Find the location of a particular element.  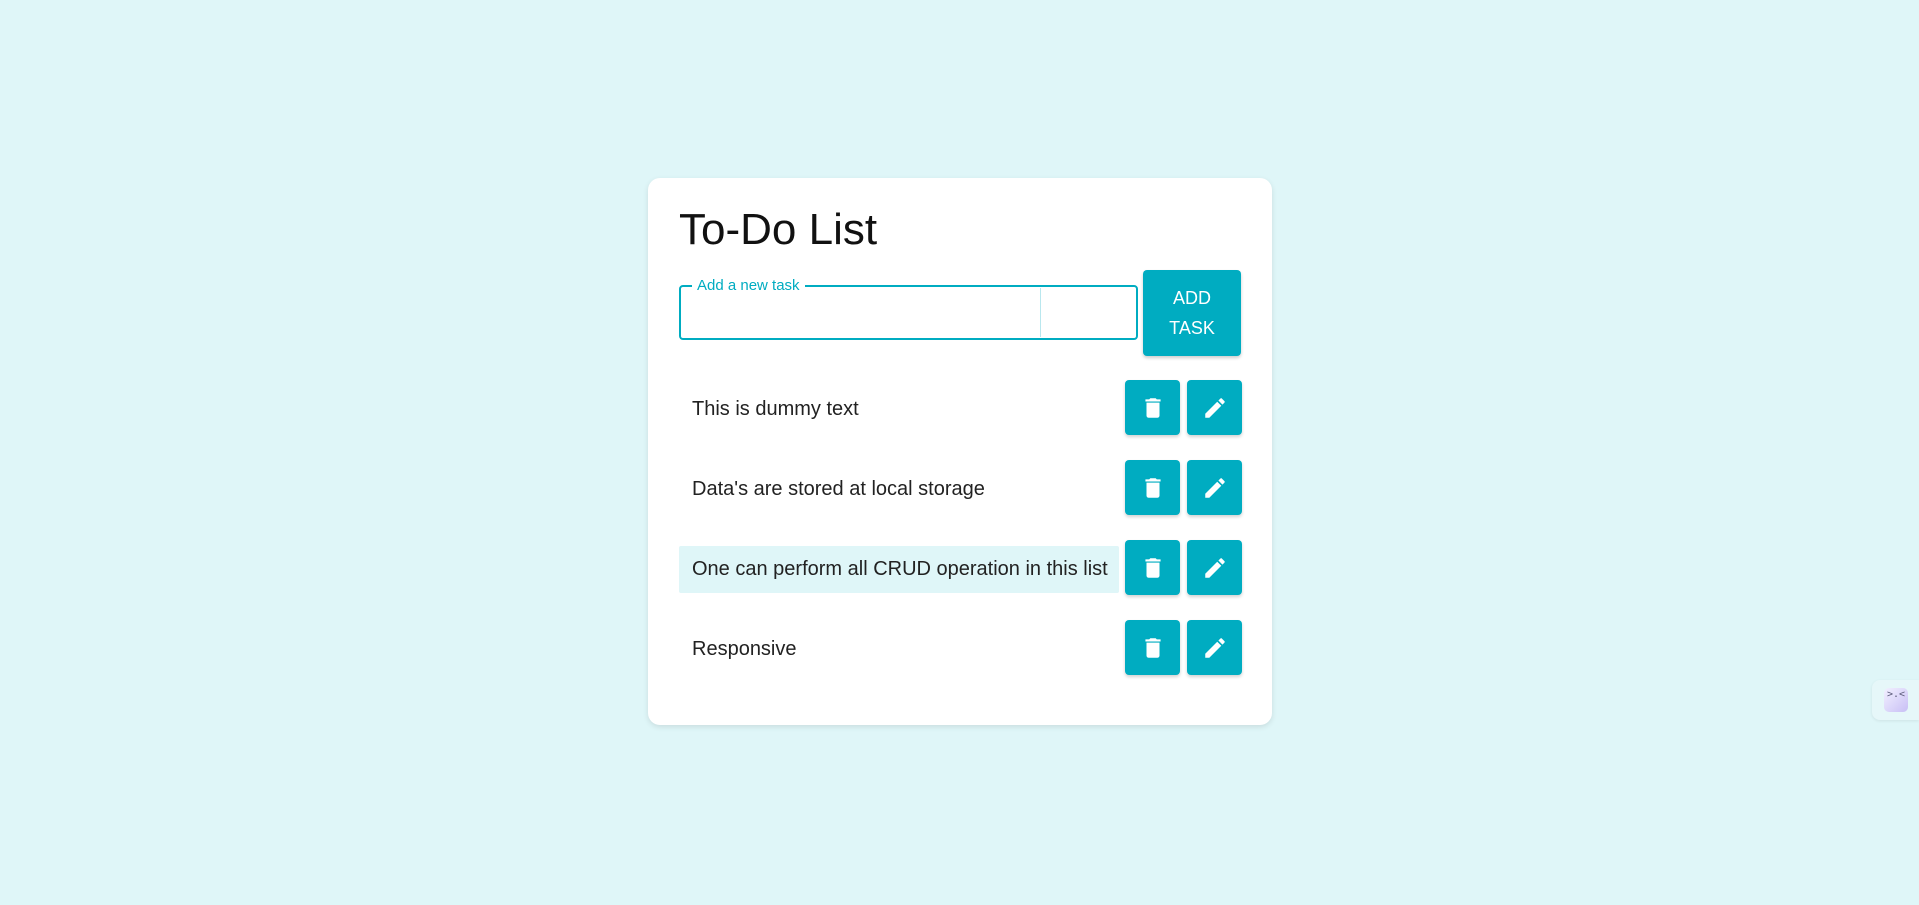

task-row: Data's are stored at local storage is located at coordinates (960, 487).